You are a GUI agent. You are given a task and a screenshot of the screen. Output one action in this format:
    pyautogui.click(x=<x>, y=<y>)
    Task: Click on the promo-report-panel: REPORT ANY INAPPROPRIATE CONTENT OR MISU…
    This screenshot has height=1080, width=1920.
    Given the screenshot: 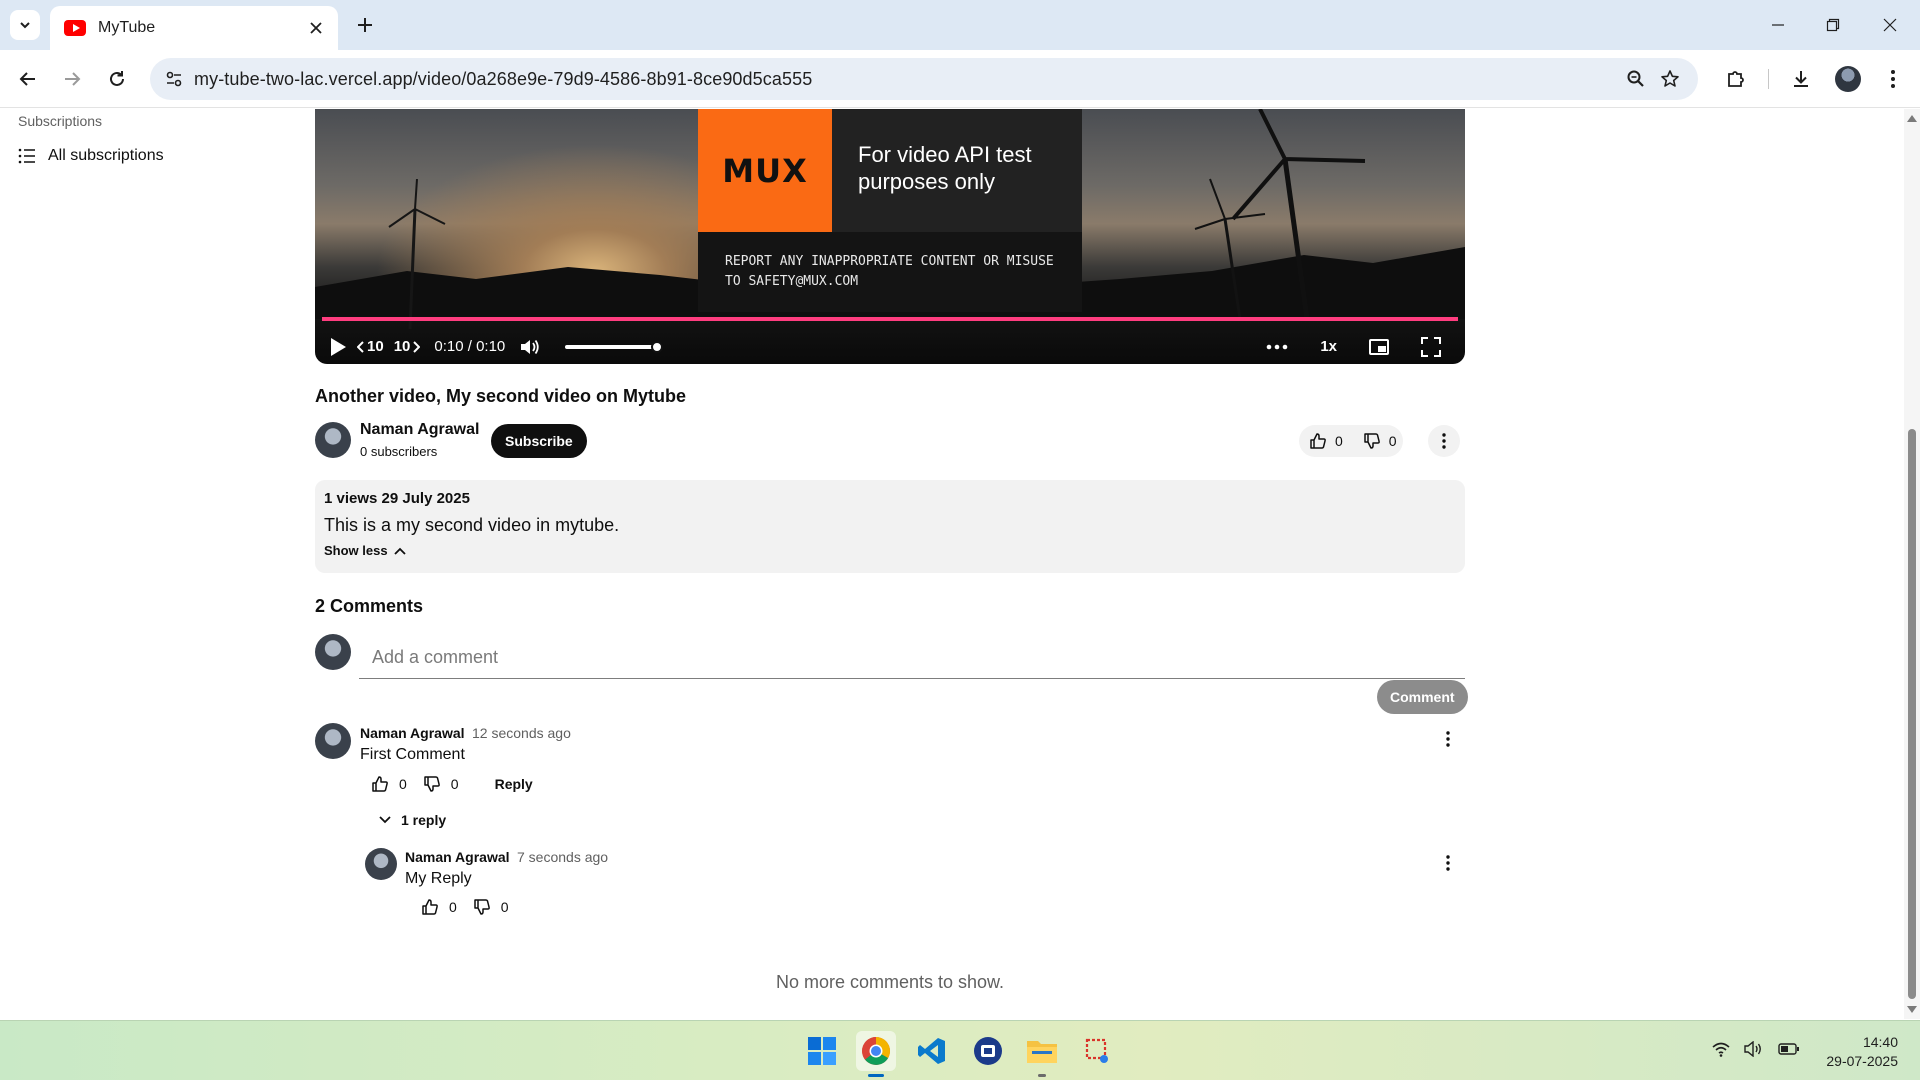 What is the action you would take?
    pyautogui.click(x=890, y=272)
    